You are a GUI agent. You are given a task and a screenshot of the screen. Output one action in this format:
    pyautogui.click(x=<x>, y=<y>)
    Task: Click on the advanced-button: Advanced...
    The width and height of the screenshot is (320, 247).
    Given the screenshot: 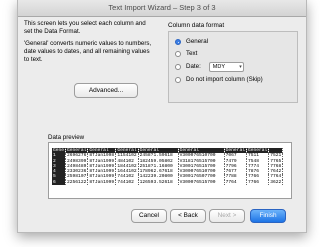 What is the action you would take?
    pyautogui.click(x=106, y=90)
    